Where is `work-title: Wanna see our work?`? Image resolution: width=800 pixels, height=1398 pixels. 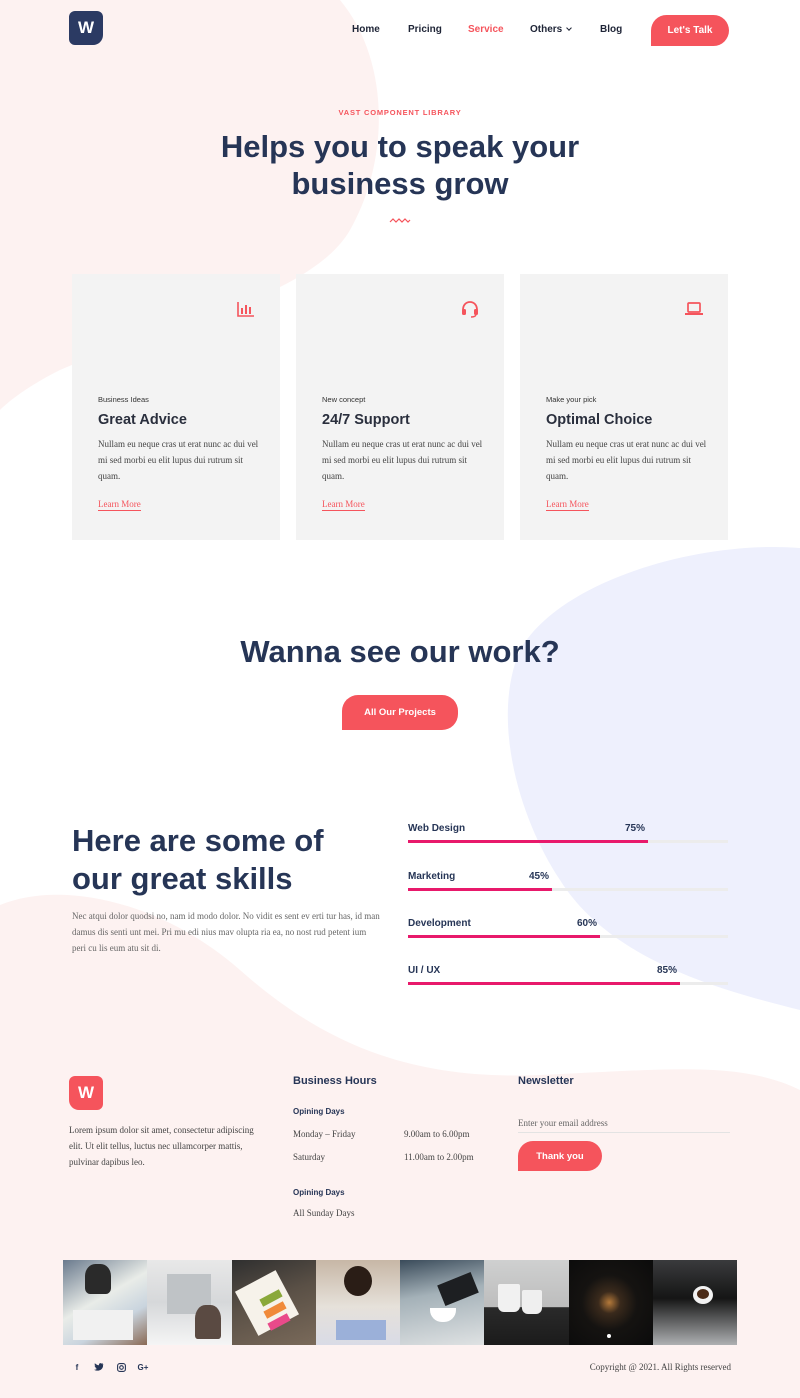 work-title: Wanna see our work? is located at coordinates (400, 651).